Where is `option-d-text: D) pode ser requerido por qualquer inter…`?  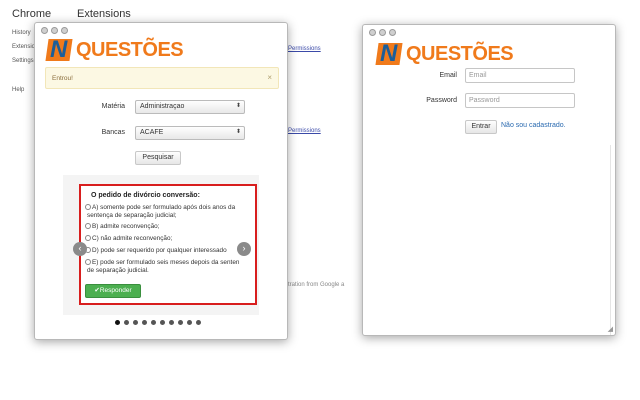
option-d-text: D) pode ser requerido por qualquer inter… is located at coordinates (159, 250).